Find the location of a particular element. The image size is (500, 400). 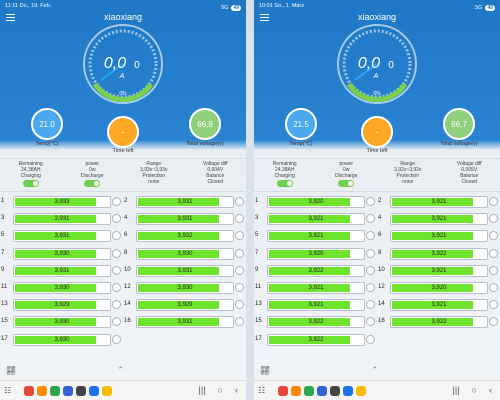

cell-voltage-item: 9 3,931 is located at coordinates (61, 271).